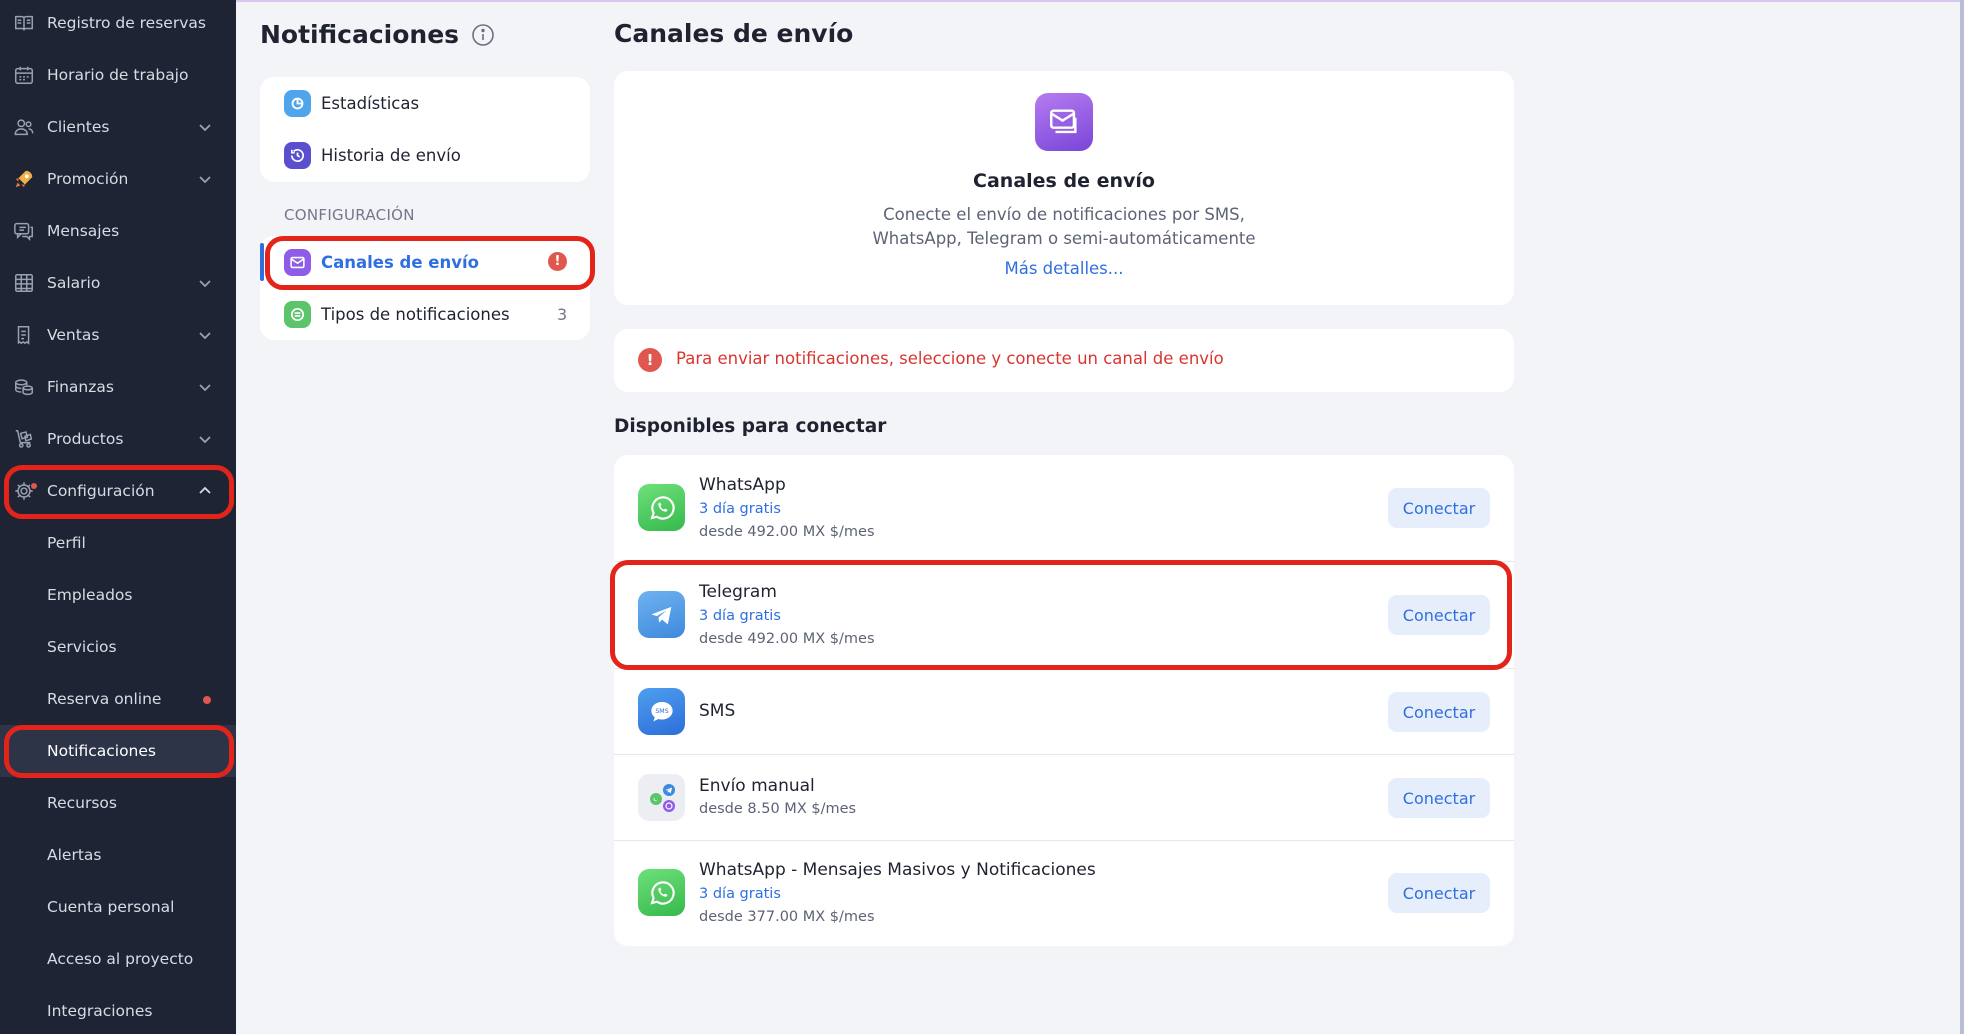 The height and width of the screenshot is (1034, 1964). Describe the element at coordinates (297, 103) in the screenshot. I see `stats-icon` at that location.